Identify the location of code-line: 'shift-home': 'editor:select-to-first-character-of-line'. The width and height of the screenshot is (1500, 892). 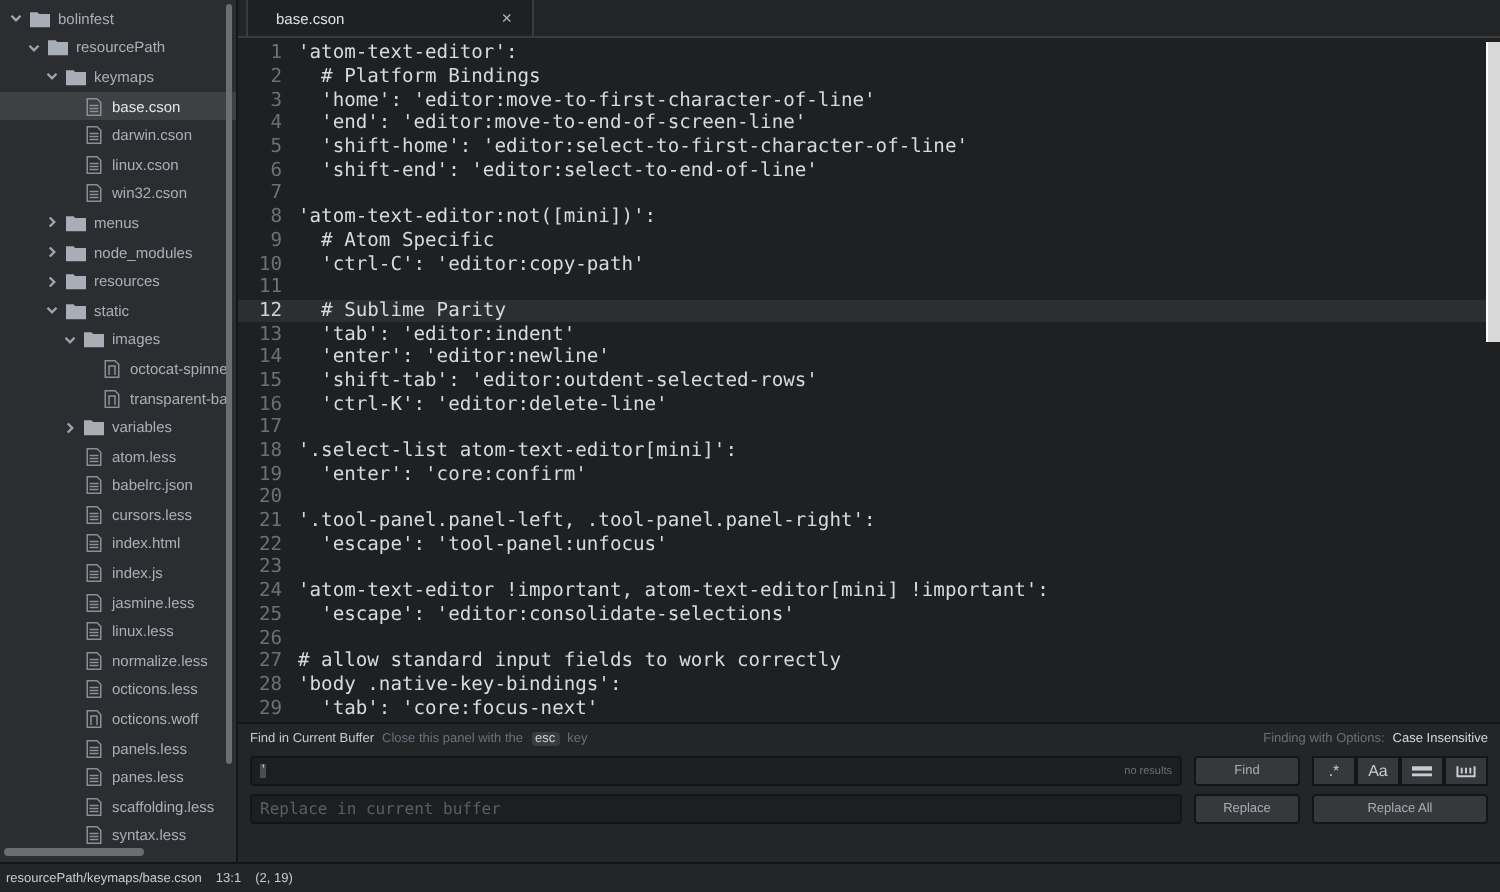
(644, 147).